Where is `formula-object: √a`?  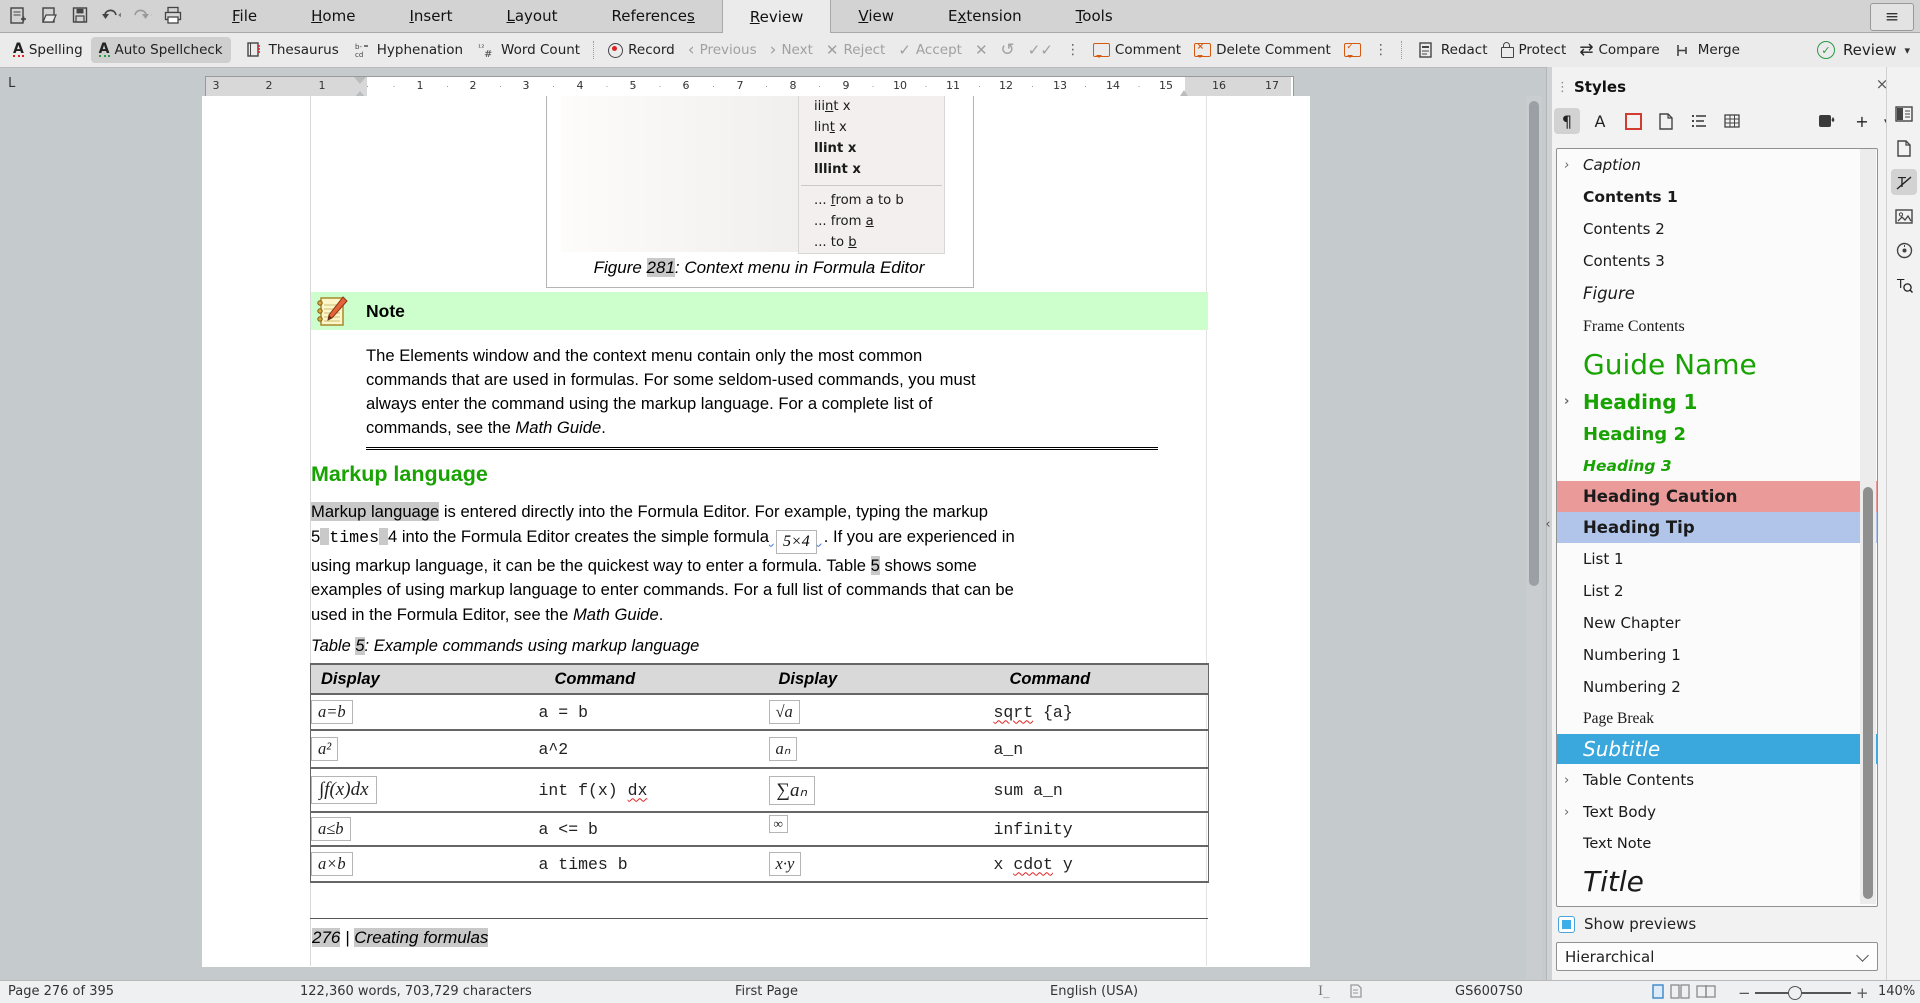 formula-object: √a is located at coordinates (784, 712).